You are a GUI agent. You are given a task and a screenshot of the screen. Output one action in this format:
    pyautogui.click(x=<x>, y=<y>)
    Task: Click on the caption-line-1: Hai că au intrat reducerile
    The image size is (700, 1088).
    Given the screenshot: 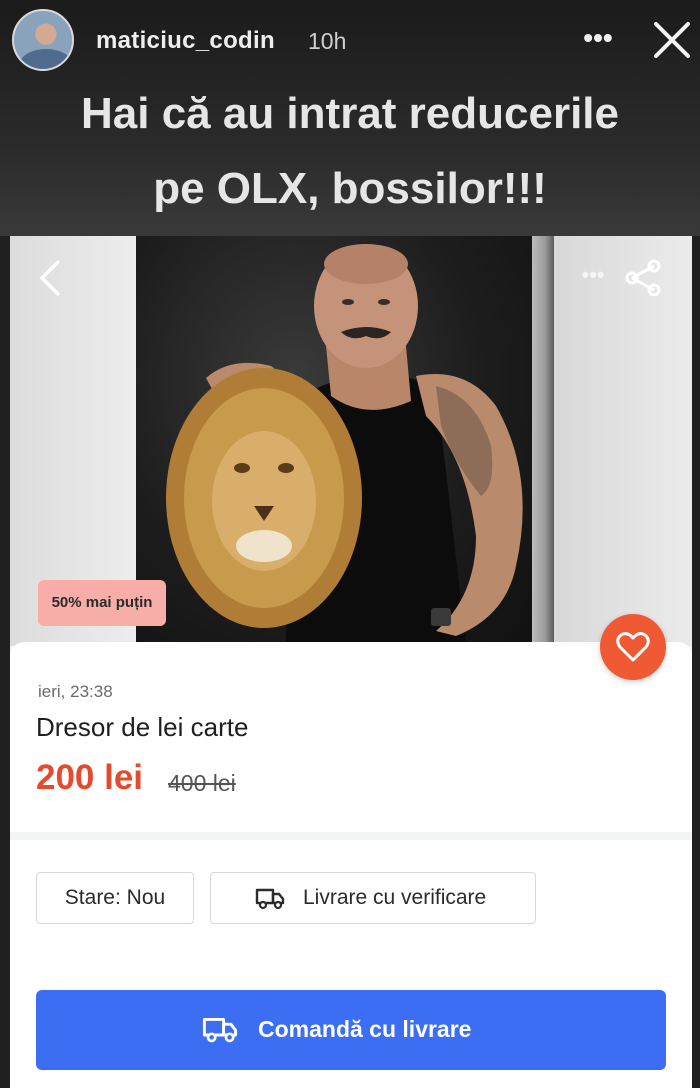 What is the action you would take?
    pyautogui.click(x=350, y=113)
    